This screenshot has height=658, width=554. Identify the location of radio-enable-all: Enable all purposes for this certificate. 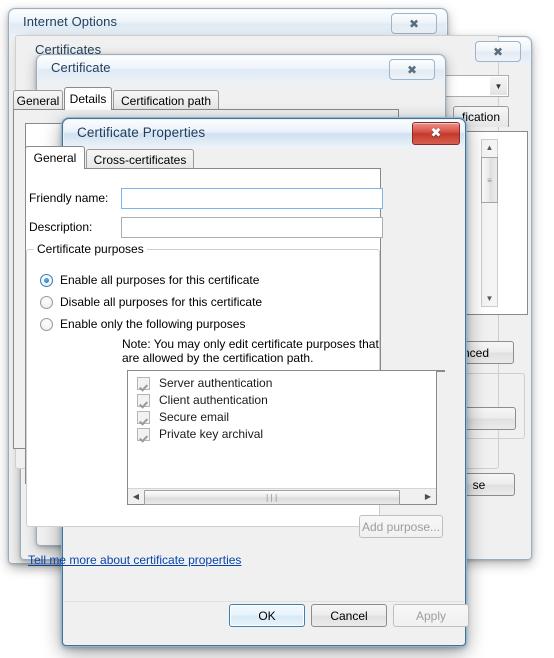
(149, 280).